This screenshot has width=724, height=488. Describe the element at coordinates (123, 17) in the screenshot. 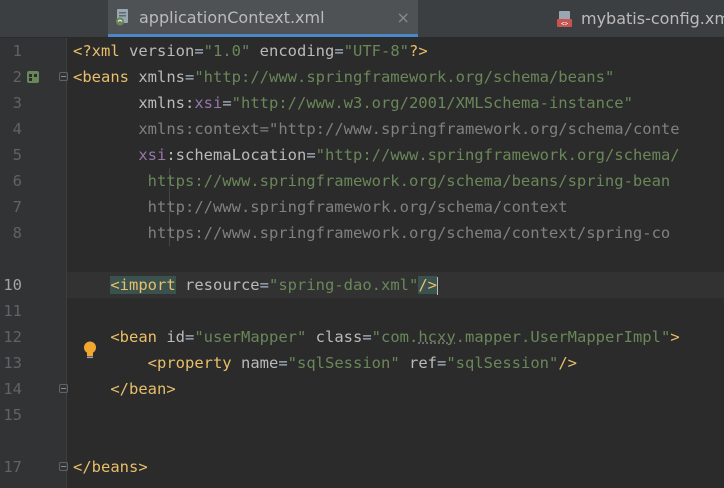

I see `xml-spring-file-icon` at that location.